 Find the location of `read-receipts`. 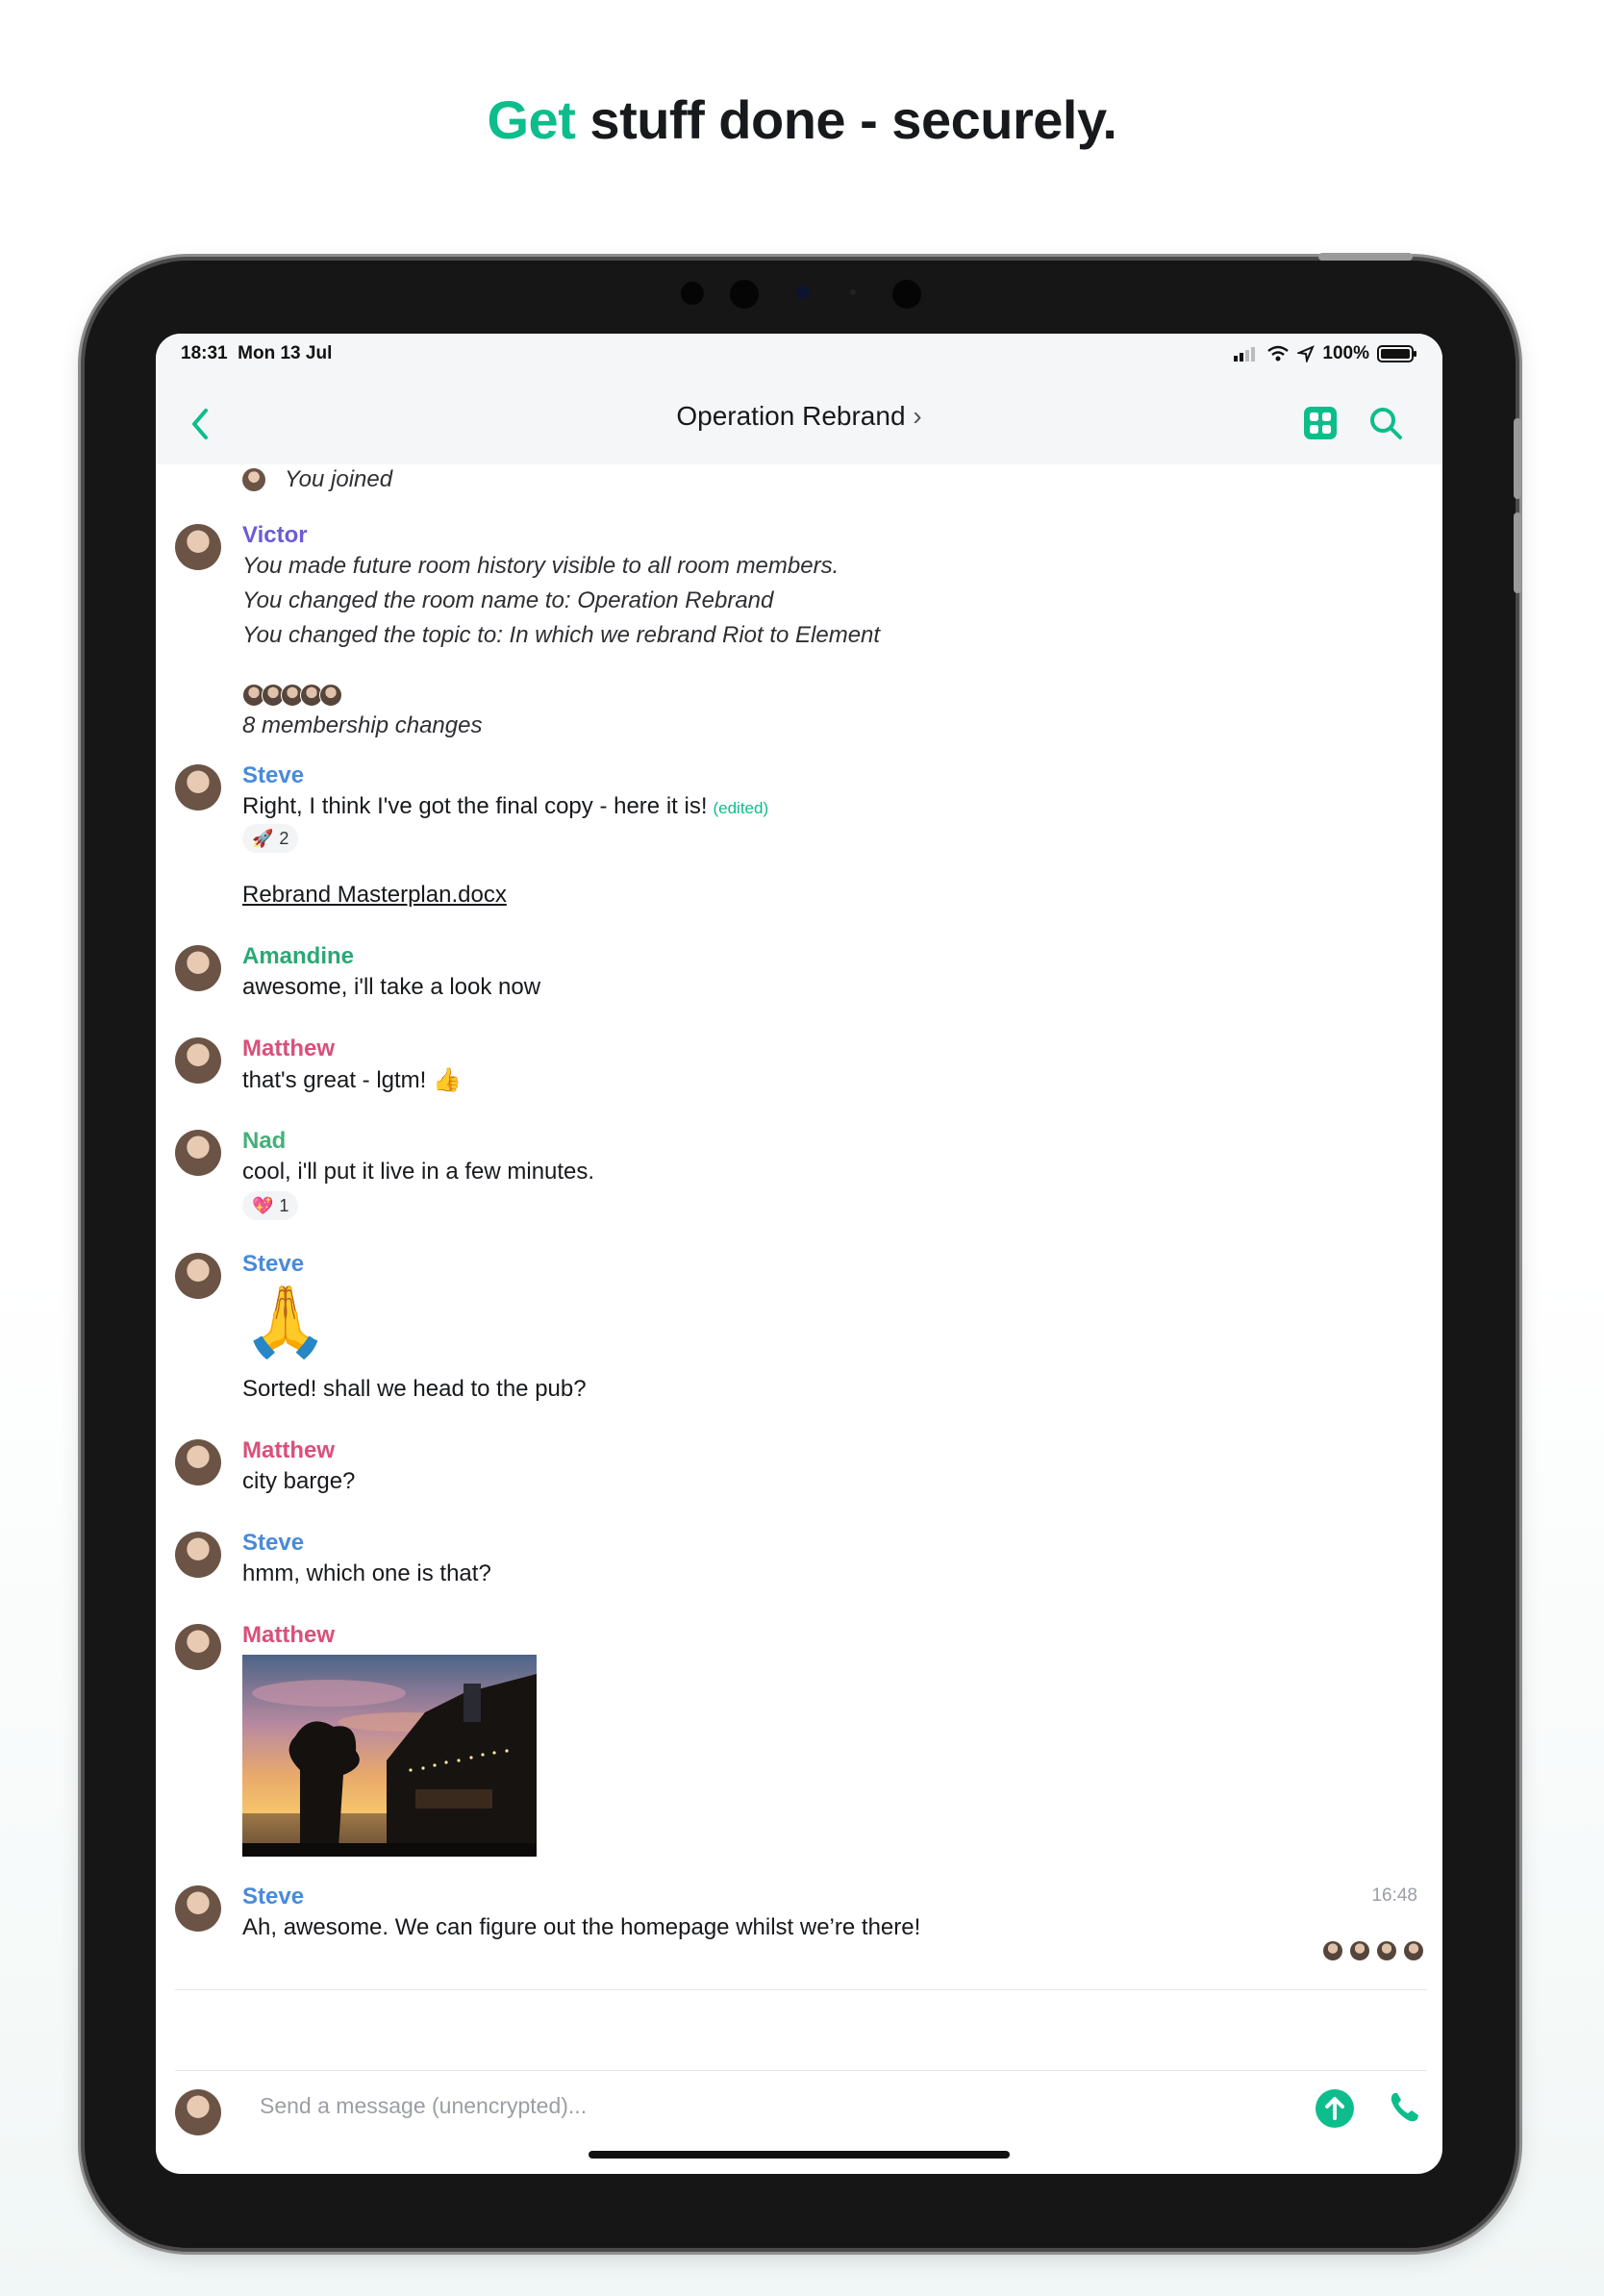

read-receipts is located at coordinates (1373, 1950).